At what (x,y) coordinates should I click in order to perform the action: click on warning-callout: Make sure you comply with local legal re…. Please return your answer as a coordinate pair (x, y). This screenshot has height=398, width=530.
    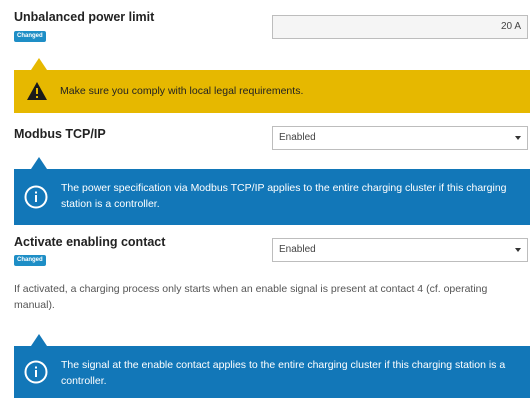
    Looking at the image, I should click on (272, 91).